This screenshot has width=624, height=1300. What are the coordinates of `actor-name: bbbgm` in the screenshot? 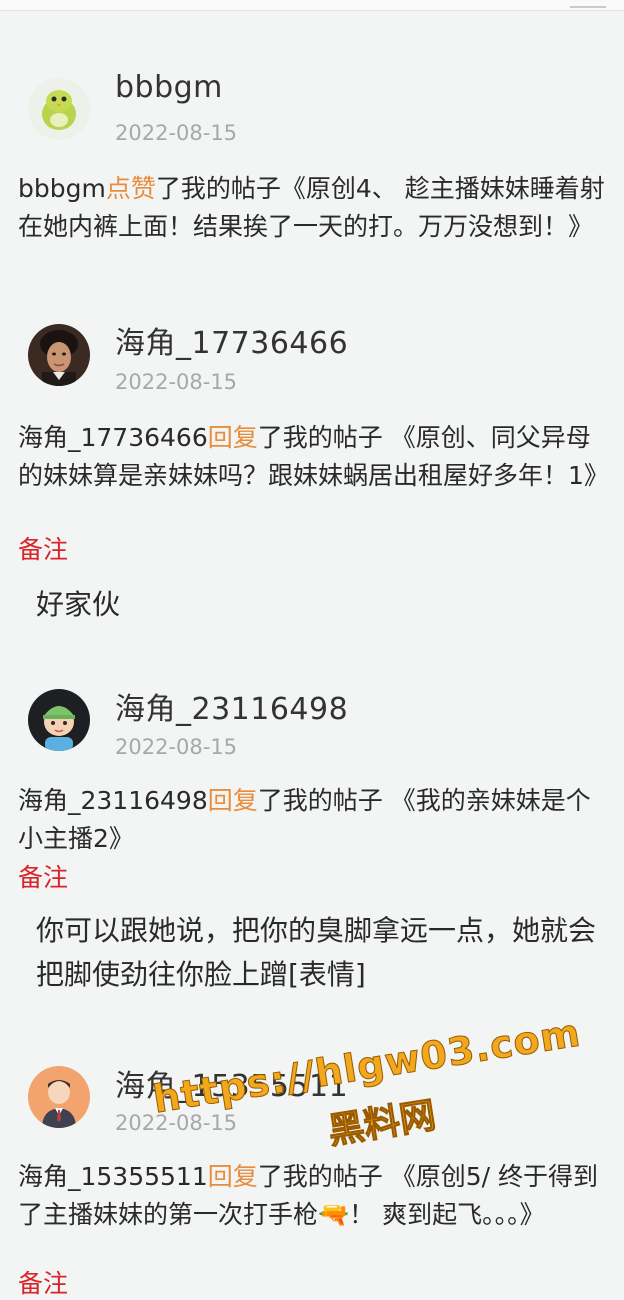 It's located at (62, 188).